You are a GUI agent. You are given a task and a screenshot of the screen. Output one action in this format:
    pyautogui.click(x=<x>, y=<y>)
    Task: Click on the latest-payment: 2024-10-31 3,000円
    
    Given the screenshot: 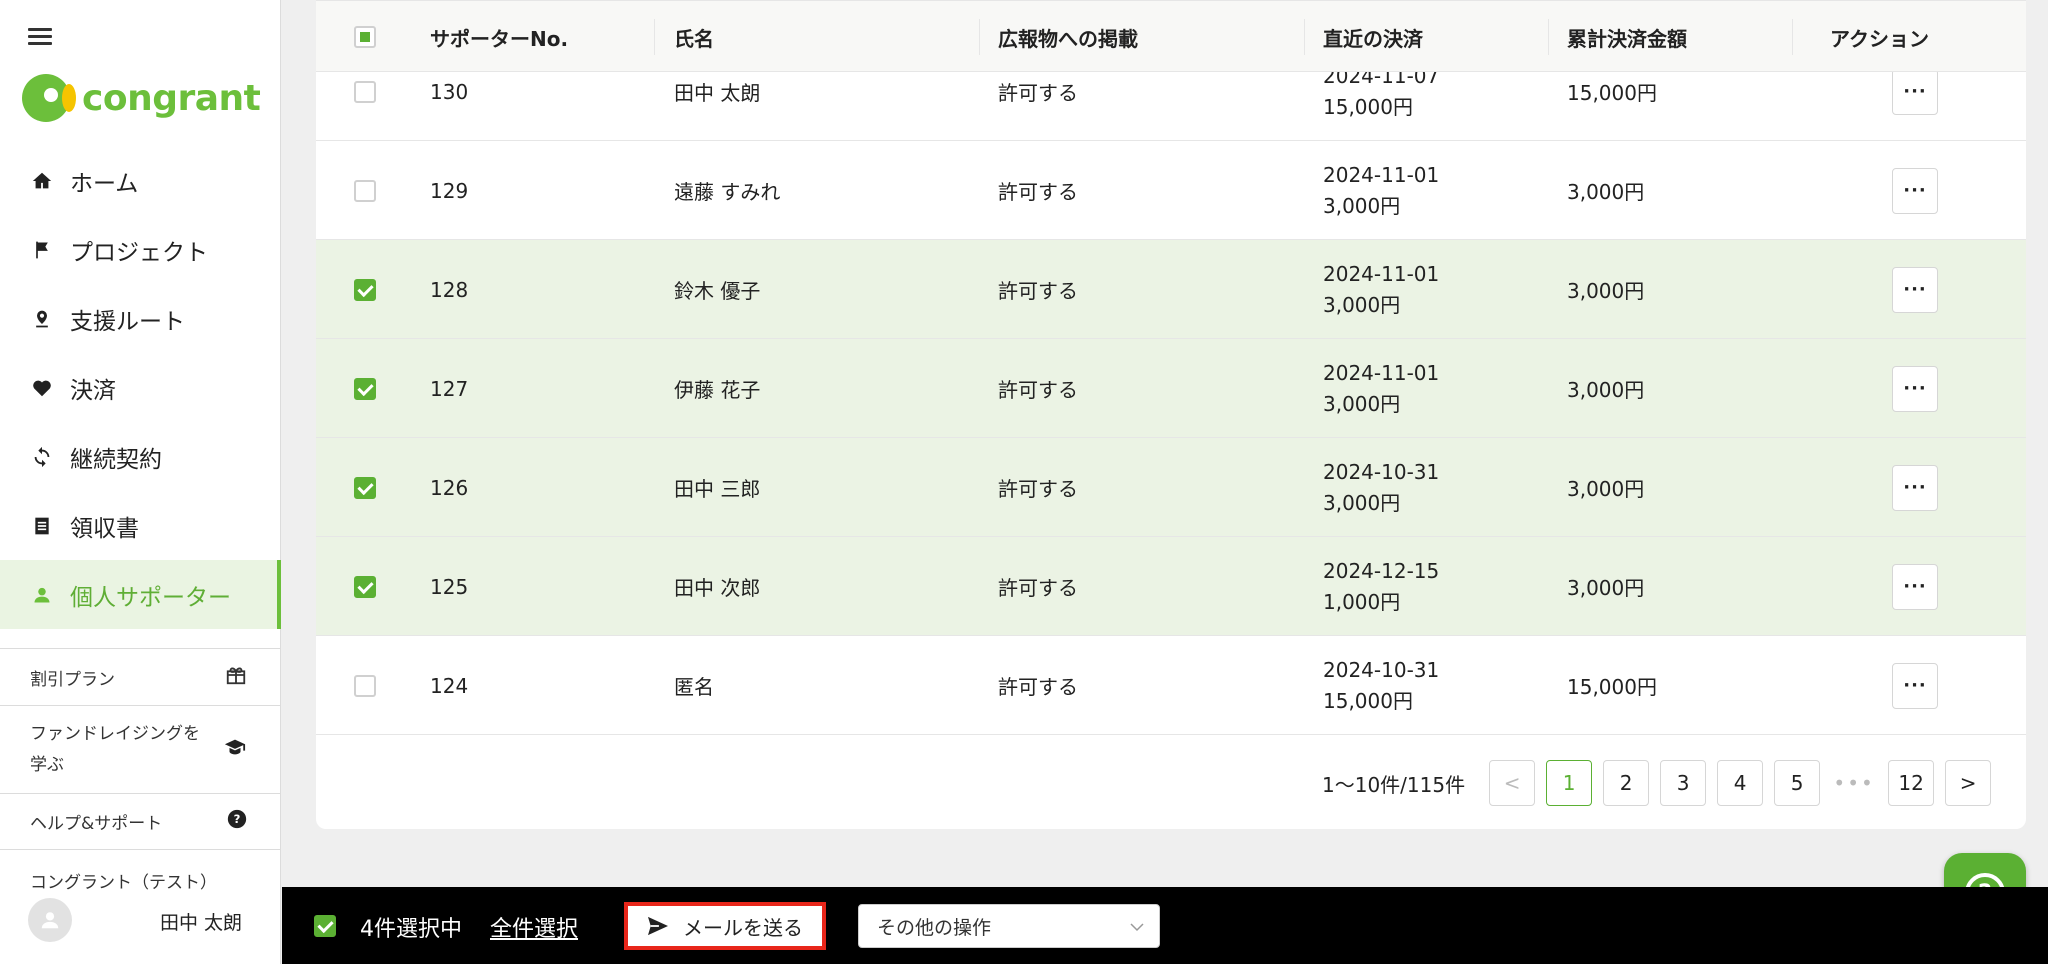 What is the action you would take?
    pyautogui.click(x=1381, y=487)
    